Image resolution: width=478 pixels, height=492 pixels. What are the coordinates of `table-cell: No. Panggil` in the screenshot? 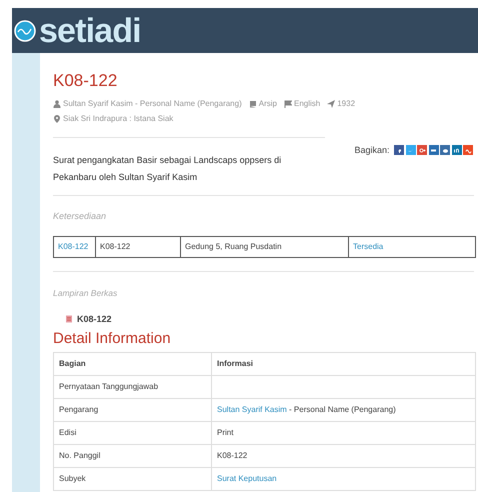 It's located at (79, 455).